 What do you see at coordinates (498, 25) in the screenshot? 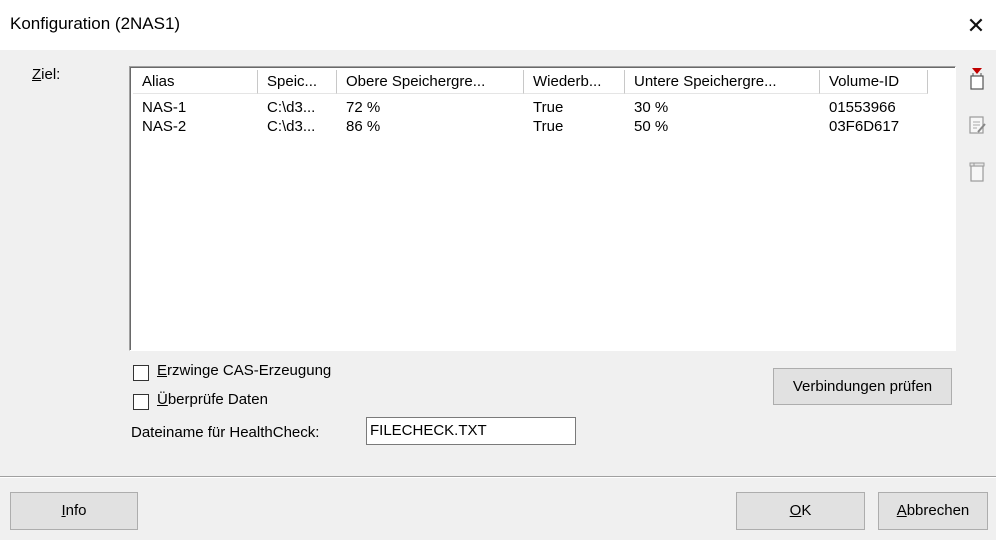
I see `title-bar: Konfiguration (2NAS1) ✕` at bounding box center [498, 25].